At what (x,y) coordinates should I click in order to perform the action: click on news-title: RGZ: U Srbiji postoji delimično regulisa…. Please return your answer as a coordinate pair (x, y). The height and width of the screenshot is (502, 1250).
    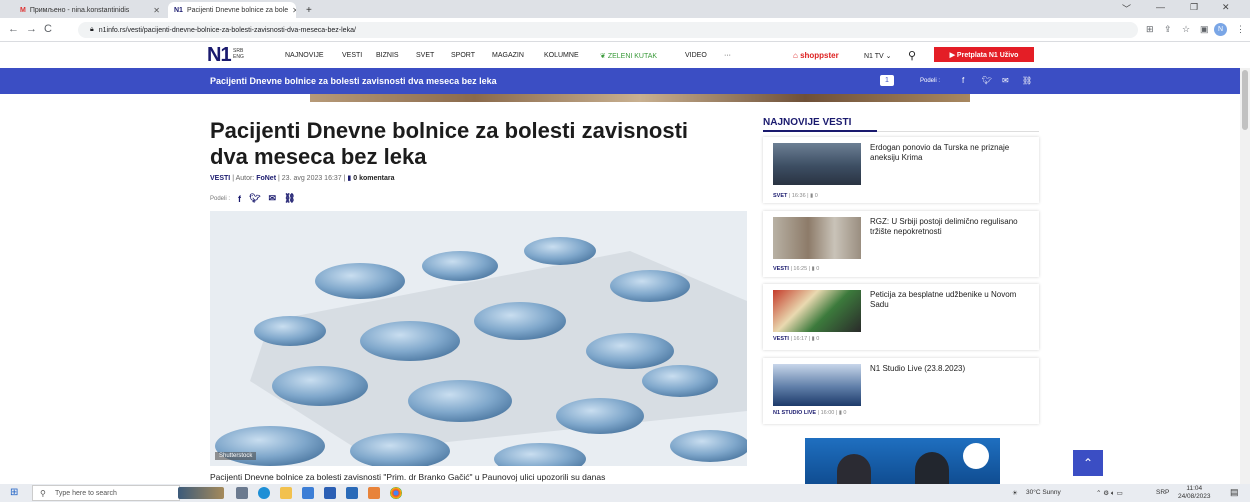
    Looking at the image, I should click on (952, 227).